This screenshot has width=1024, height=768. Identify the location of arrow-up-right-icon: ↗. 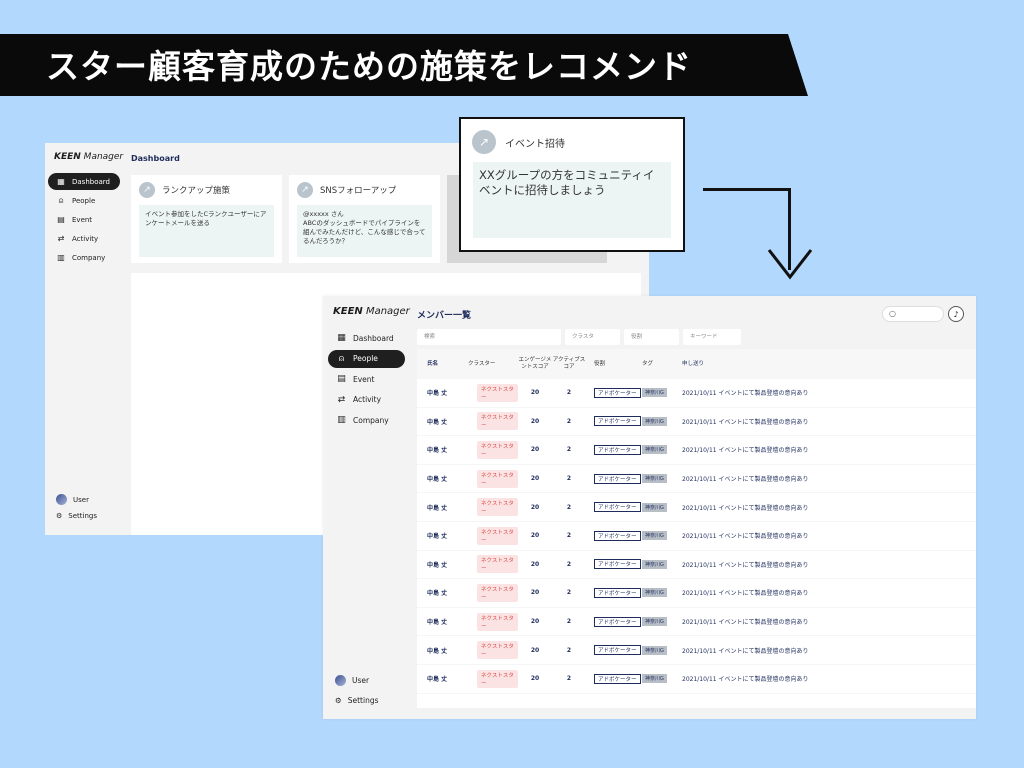
(305, 190).